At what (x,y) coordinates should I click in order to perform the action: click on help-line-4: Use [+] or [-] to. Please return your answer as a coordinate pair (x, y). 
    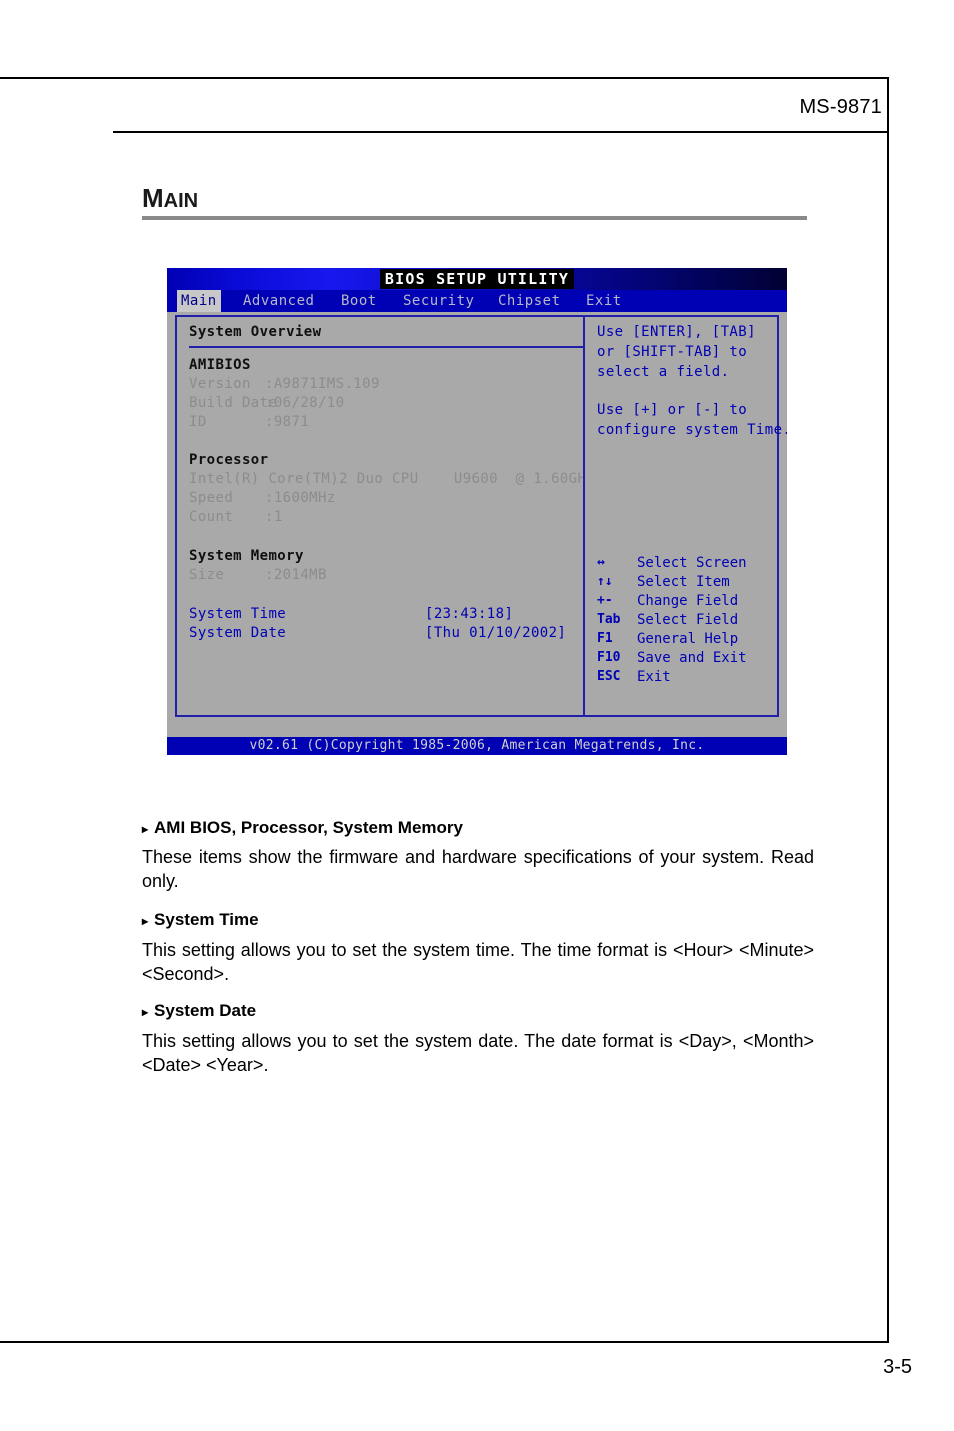
    Looking at the image, I should click on (672, 410).